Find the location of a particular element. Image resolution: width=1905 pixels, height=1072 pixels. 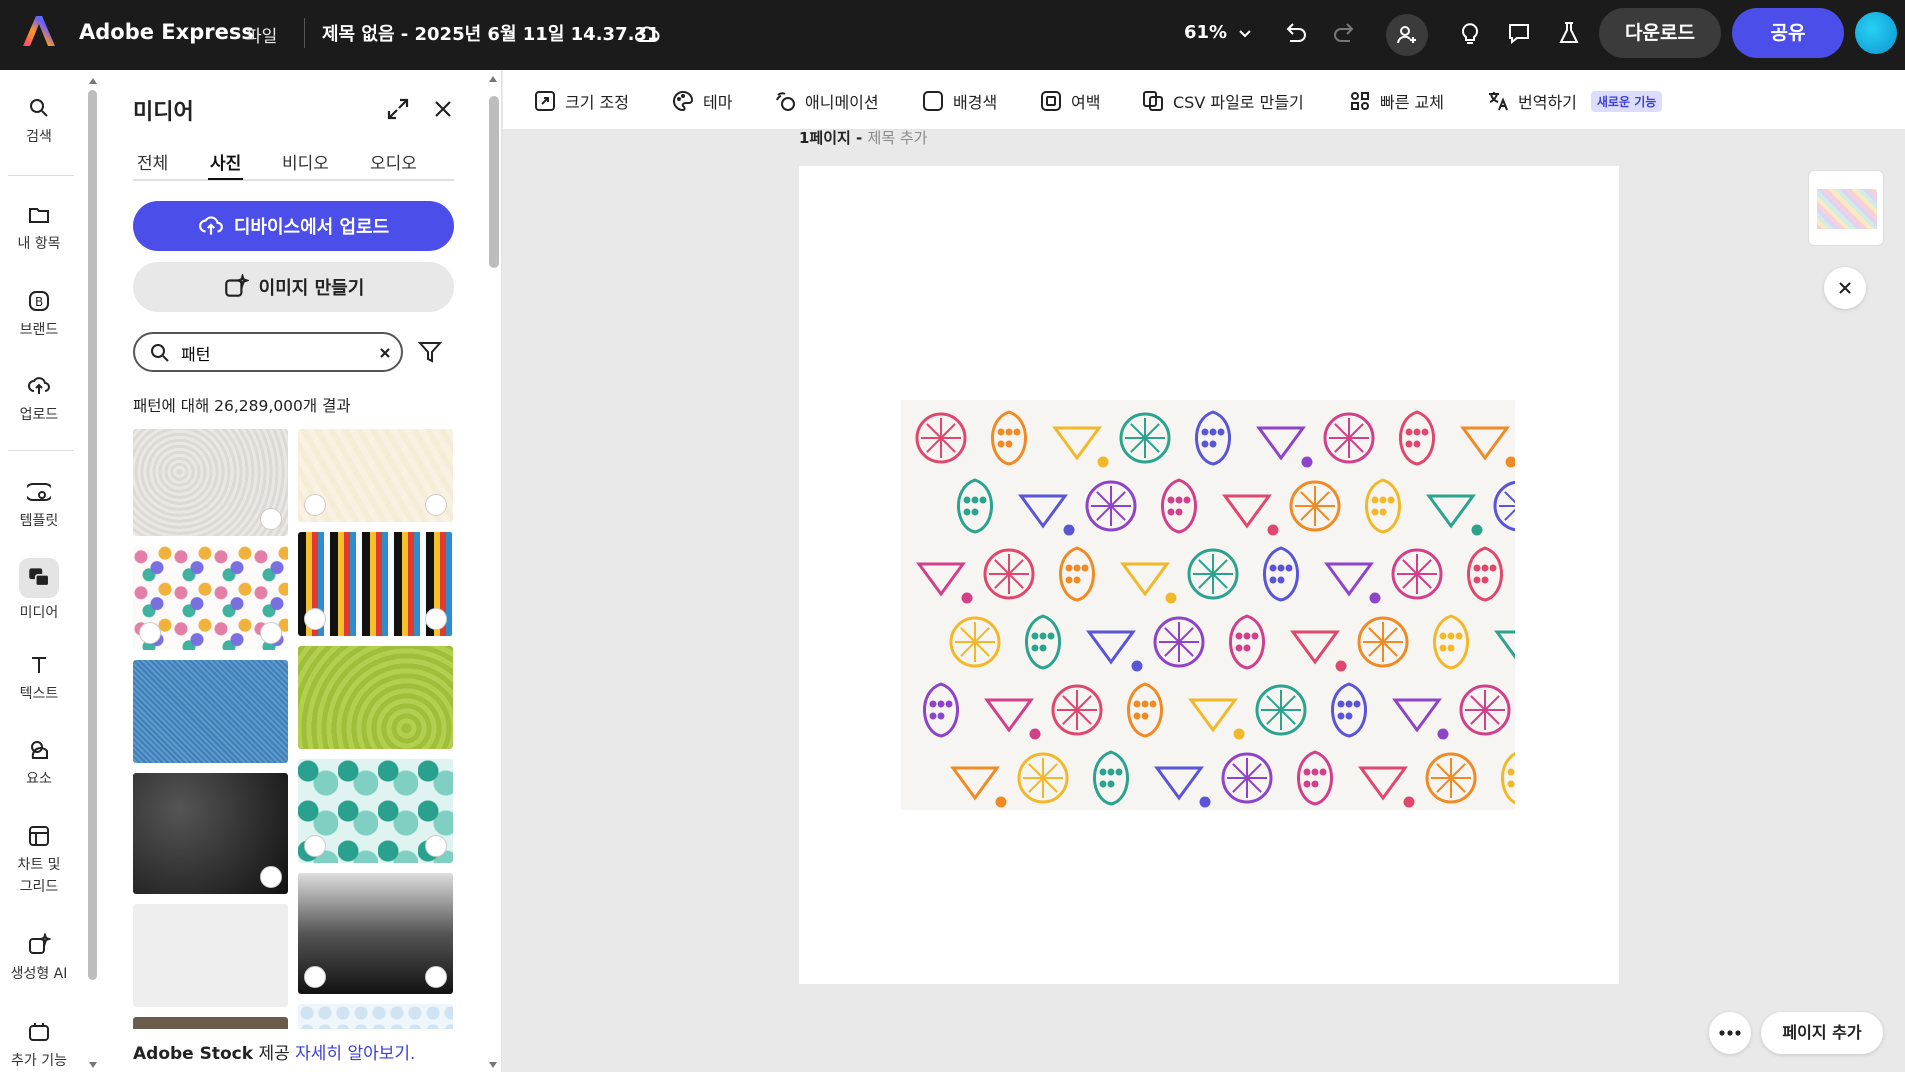

rail-scrollbar is located at coordinates (93, 573).